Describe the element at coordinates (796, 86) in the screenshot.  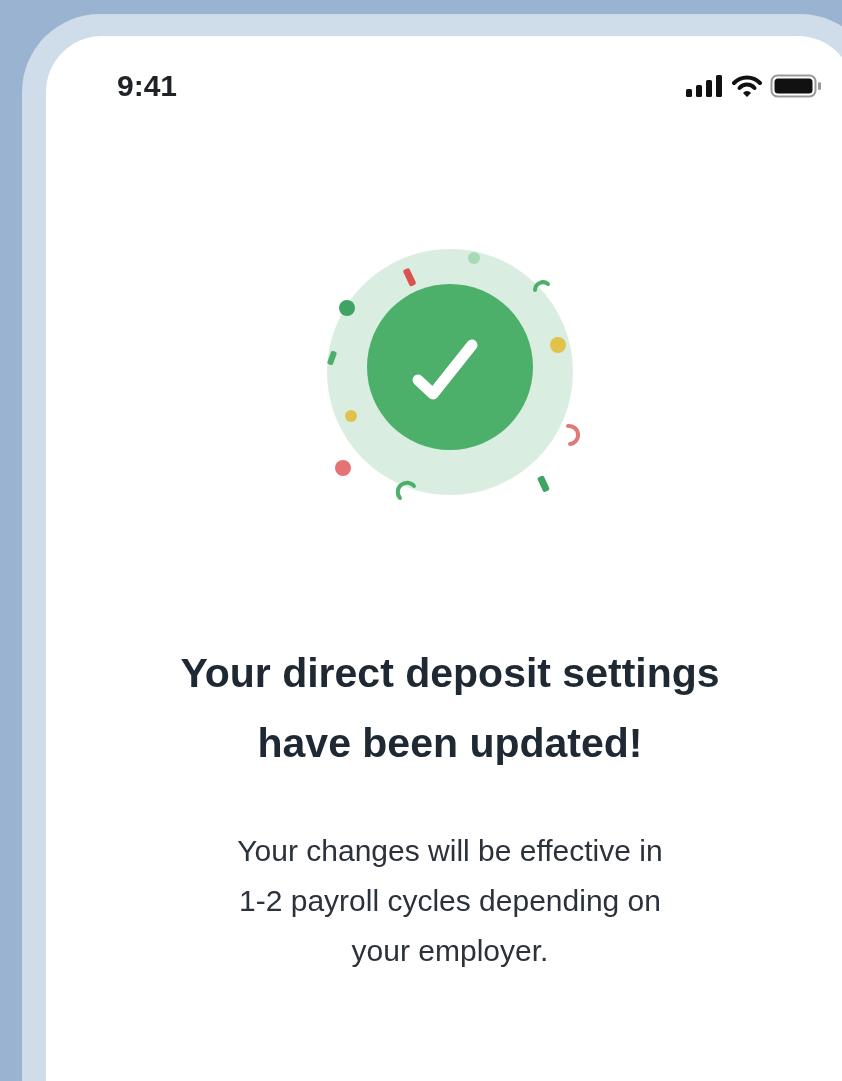
I see `battery-icon` at that location.